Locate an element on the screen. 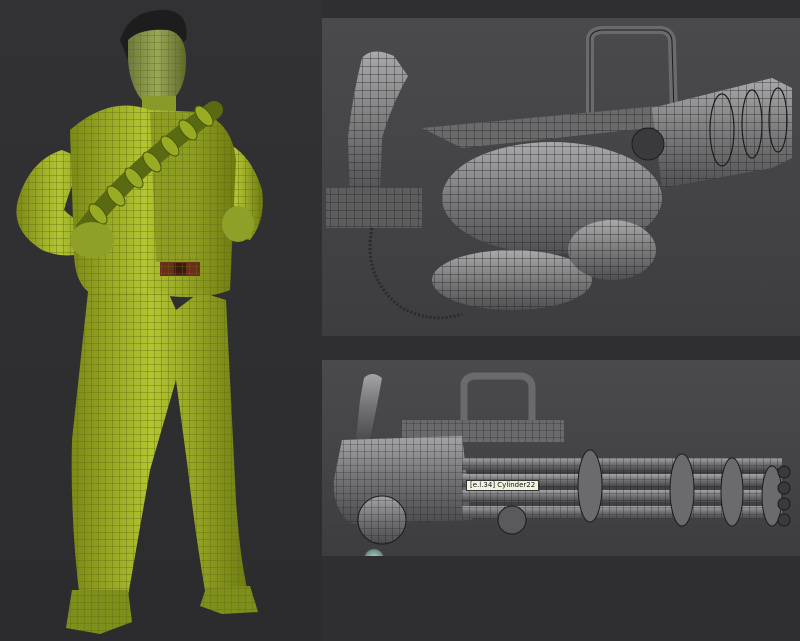 The width and height of the screenshot is (800, 641). object-tooltip: [e.l.34] Cylinder22 is located at coordinates (503, 485).